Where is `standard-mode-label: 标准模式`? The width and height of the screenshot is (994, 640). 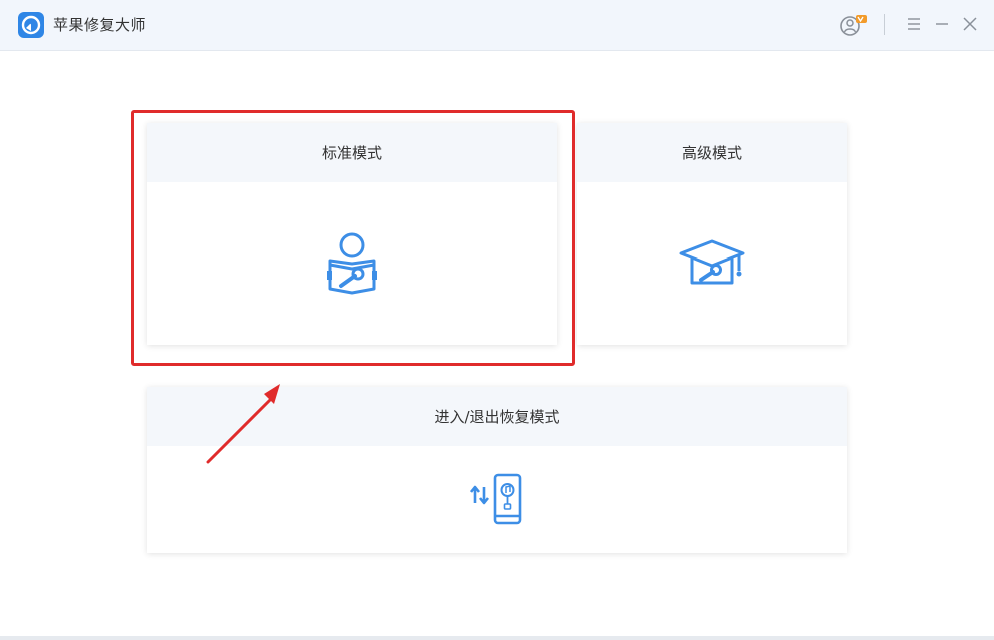
standard-mode-label: 标准模式 is located at coordinates (351, 153).